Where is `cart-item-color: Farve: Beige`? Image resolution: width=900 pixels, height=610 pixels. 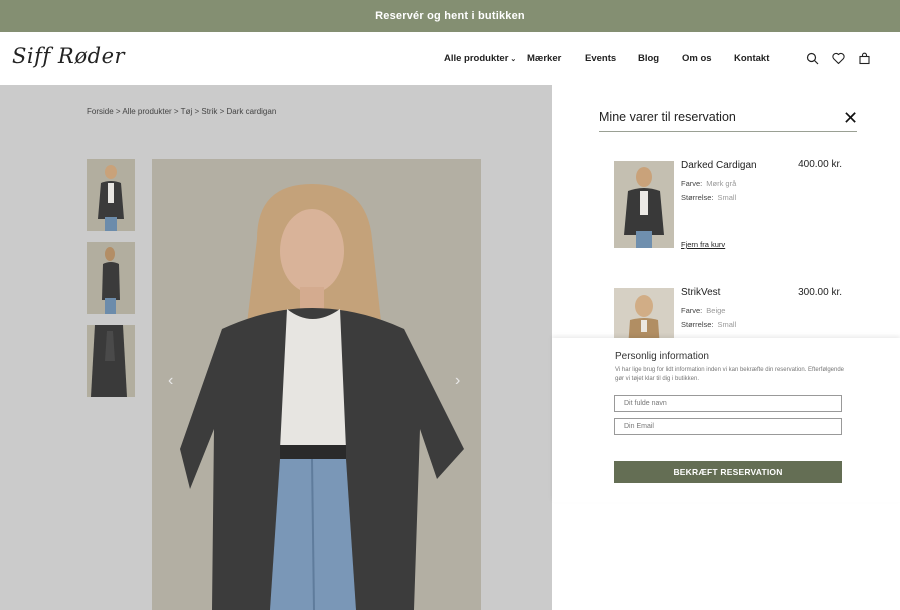 cart-item-color: Farve: Beige is located at coordinates (703, 310).